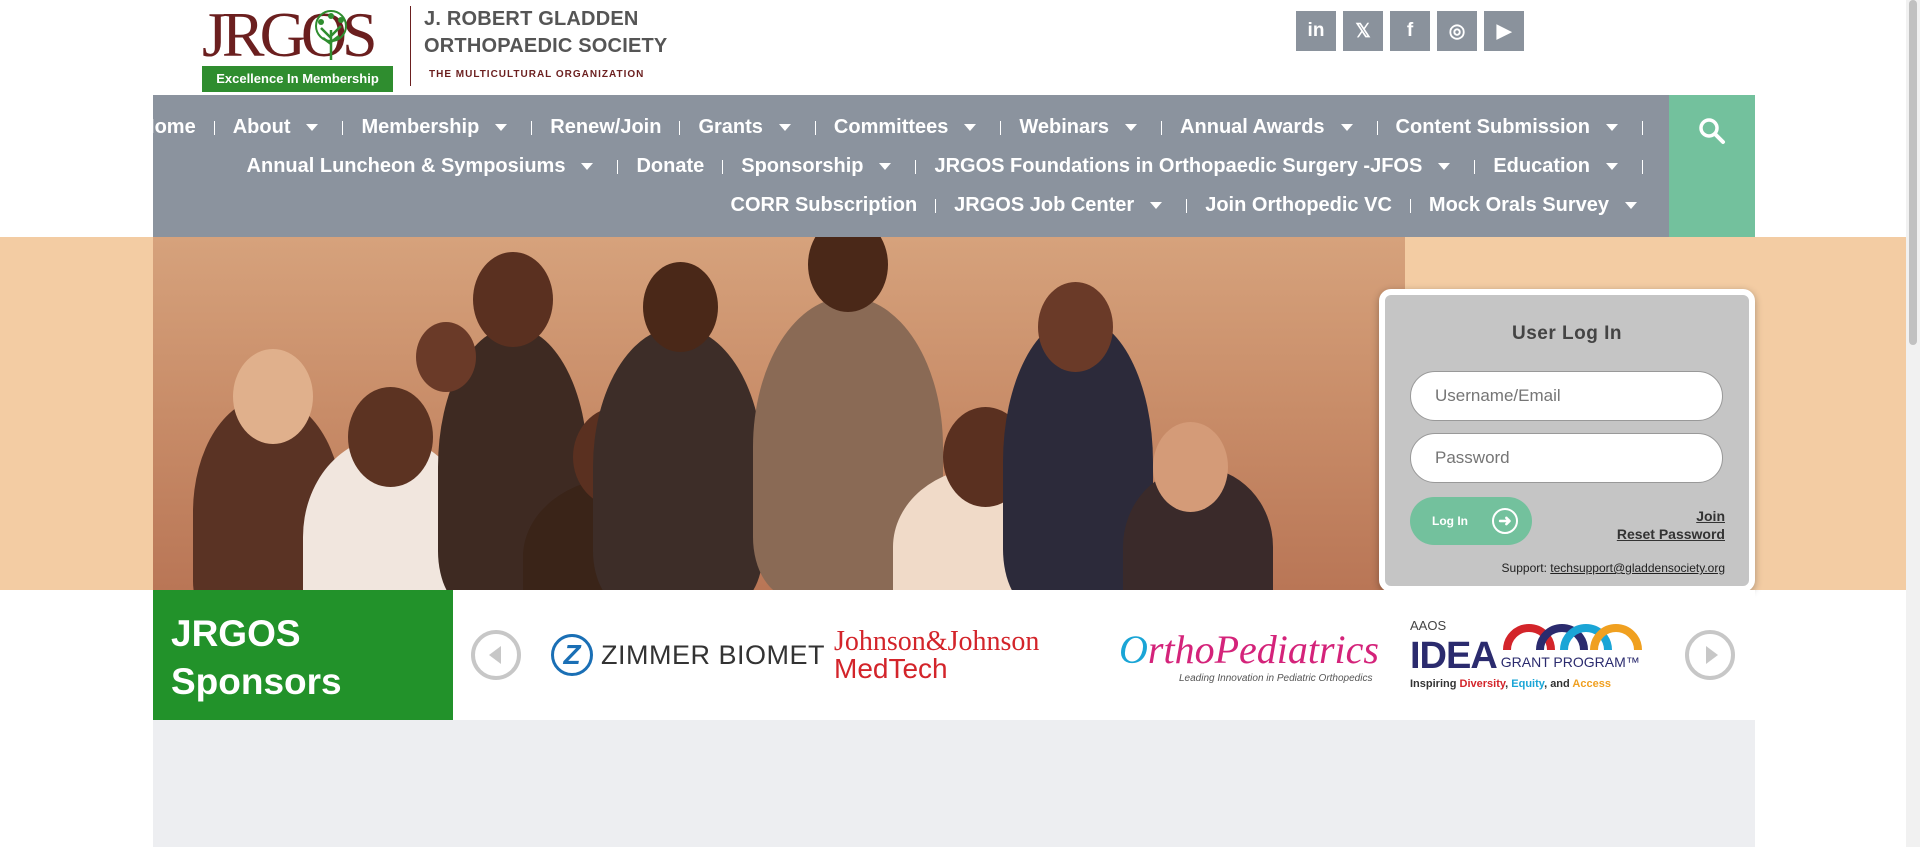 The width and height of the screenshot is (1920, 847). What do you see at coordinates (168, 127) in the screenshot?
I see `nav-item-home: Home` at bounding box center [168, 127].